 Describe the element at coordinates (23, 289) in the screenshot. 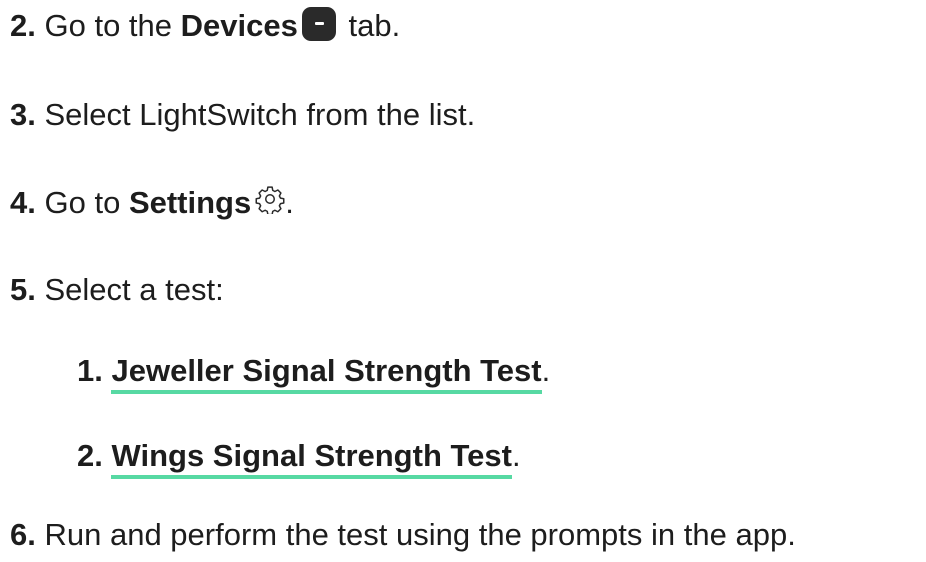

I see `step-number: 5.` at that location.